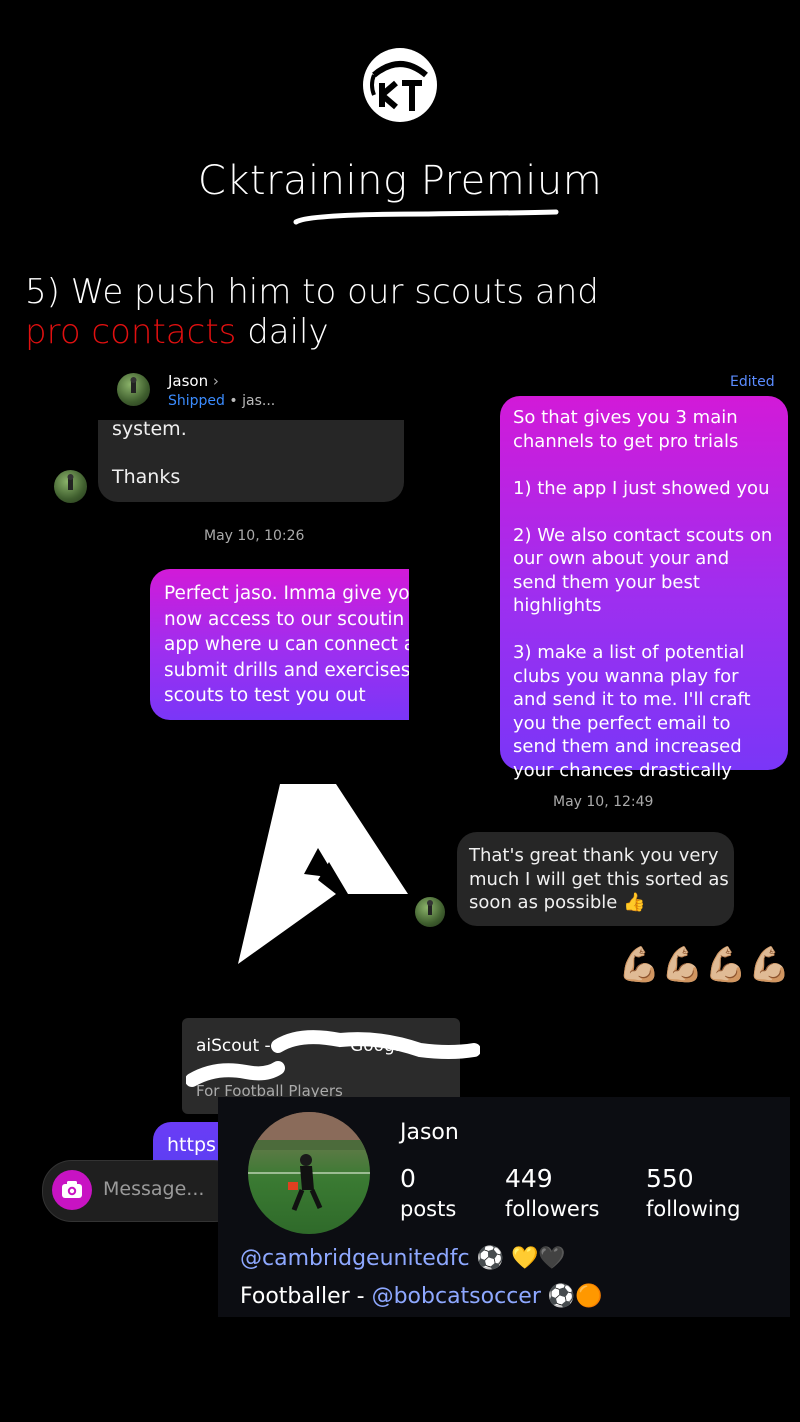 The height and width of the screenshot is (1422, 800). Describe the element at coordinates (196, 401) in the screenshot. I see `contact-status: Shipped` at that location.